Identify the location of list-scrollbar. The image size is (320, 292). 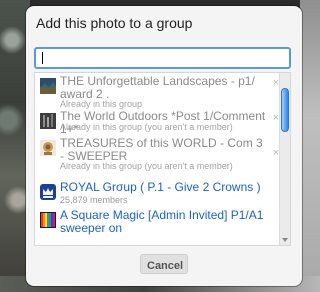
(284, 159).